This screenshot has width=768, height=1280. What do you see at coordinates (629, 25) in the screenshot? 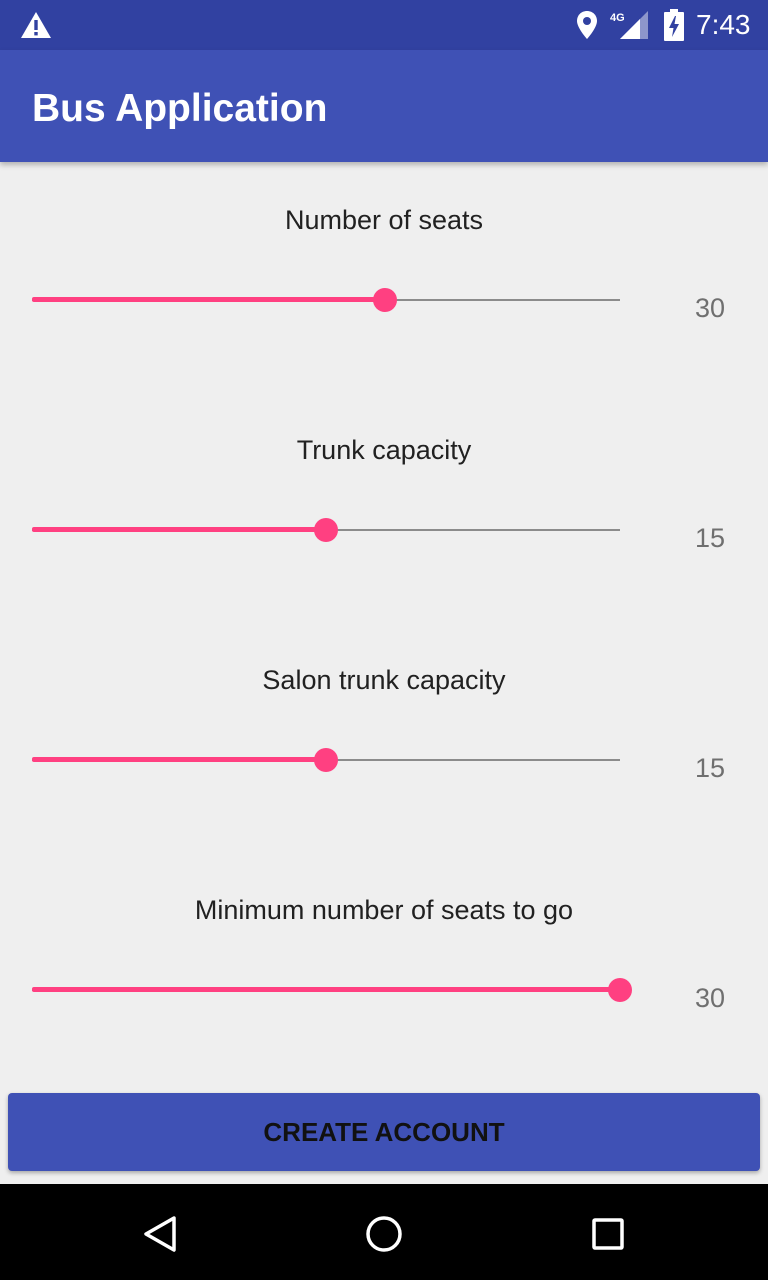
I see `signal-4g-icon: 4G` at bounding box center [629, 25].